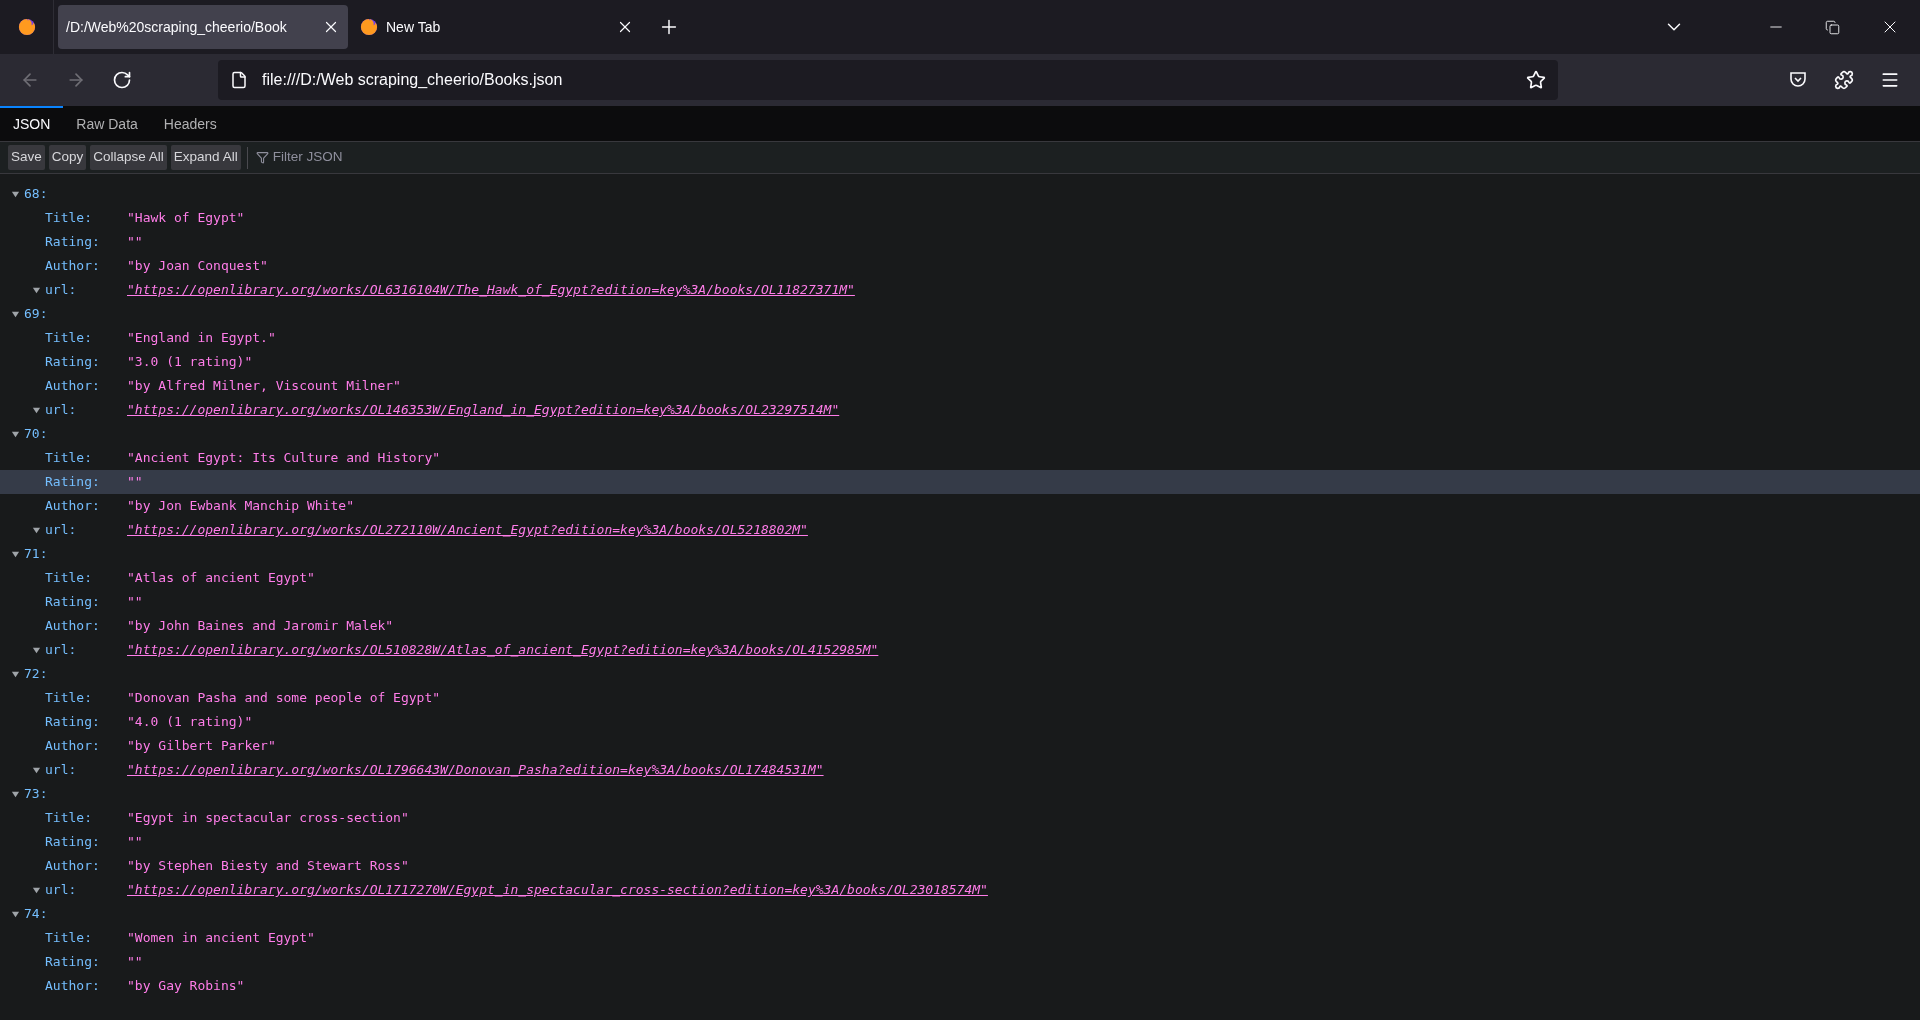 The image size is (1920, 1020). Describe the element at coordinates (36, 674) in the screenshot. I see `entry-index: 72:` at that location.